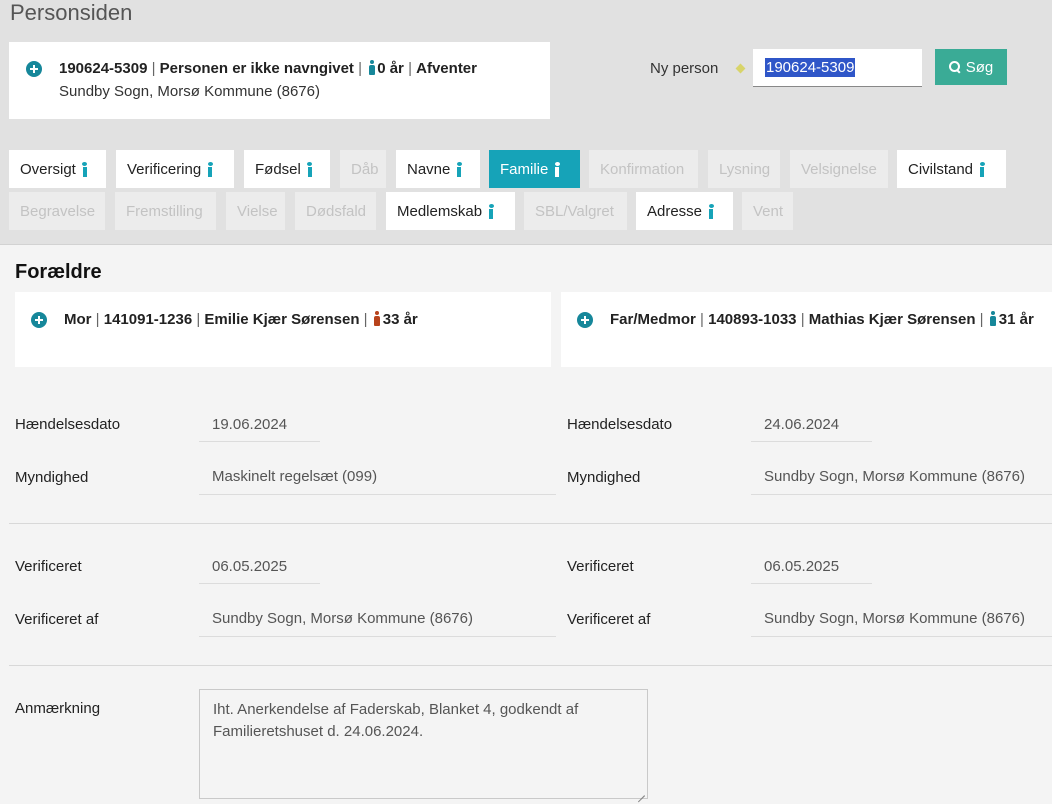 This screenshot has width=1052, height=804. Describe the element at coordinates (71, 12) in the screenshot. I see `page-title: Personsiden` at that location.